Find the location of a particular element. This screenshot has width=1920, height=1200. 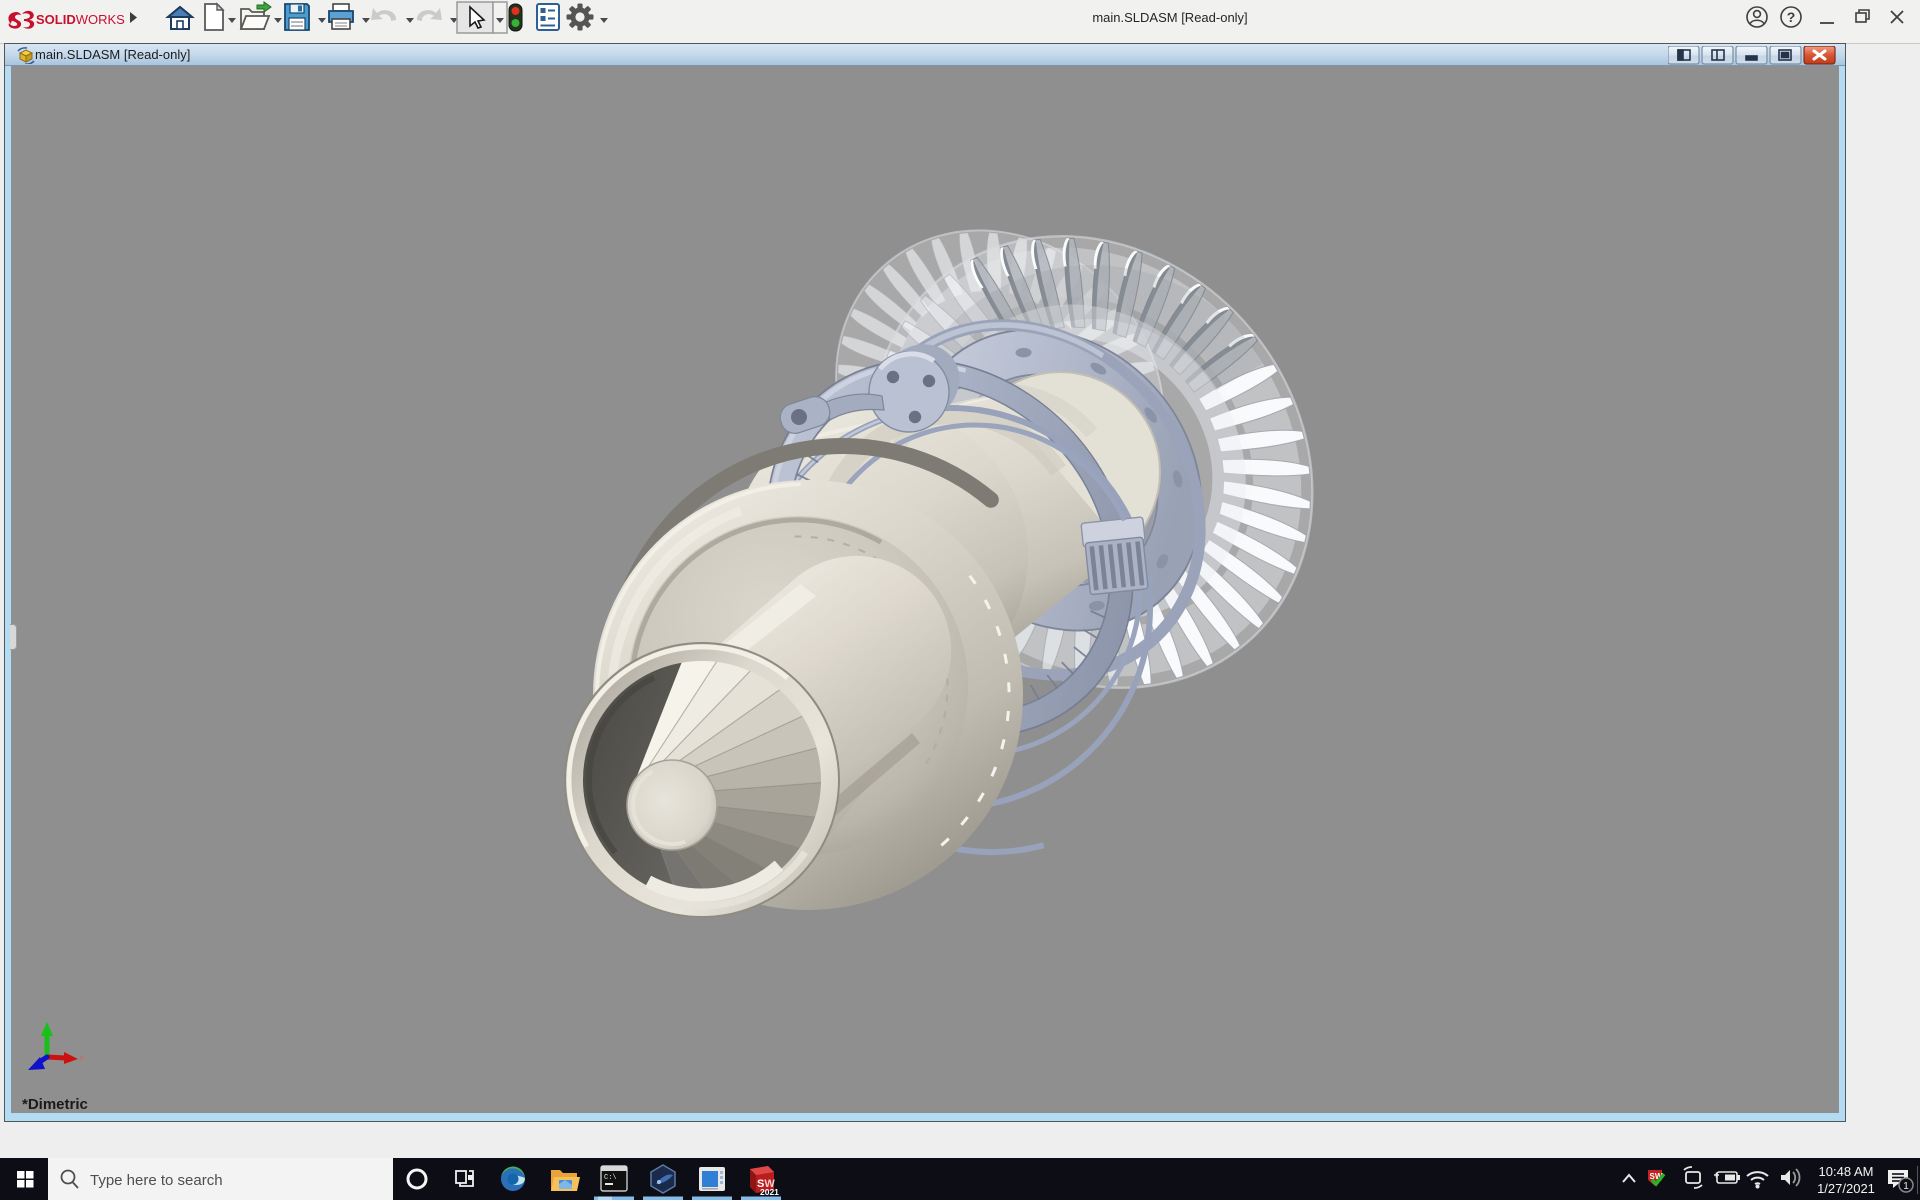

svg-text: C:\ is located at coordinates (610, 1178).